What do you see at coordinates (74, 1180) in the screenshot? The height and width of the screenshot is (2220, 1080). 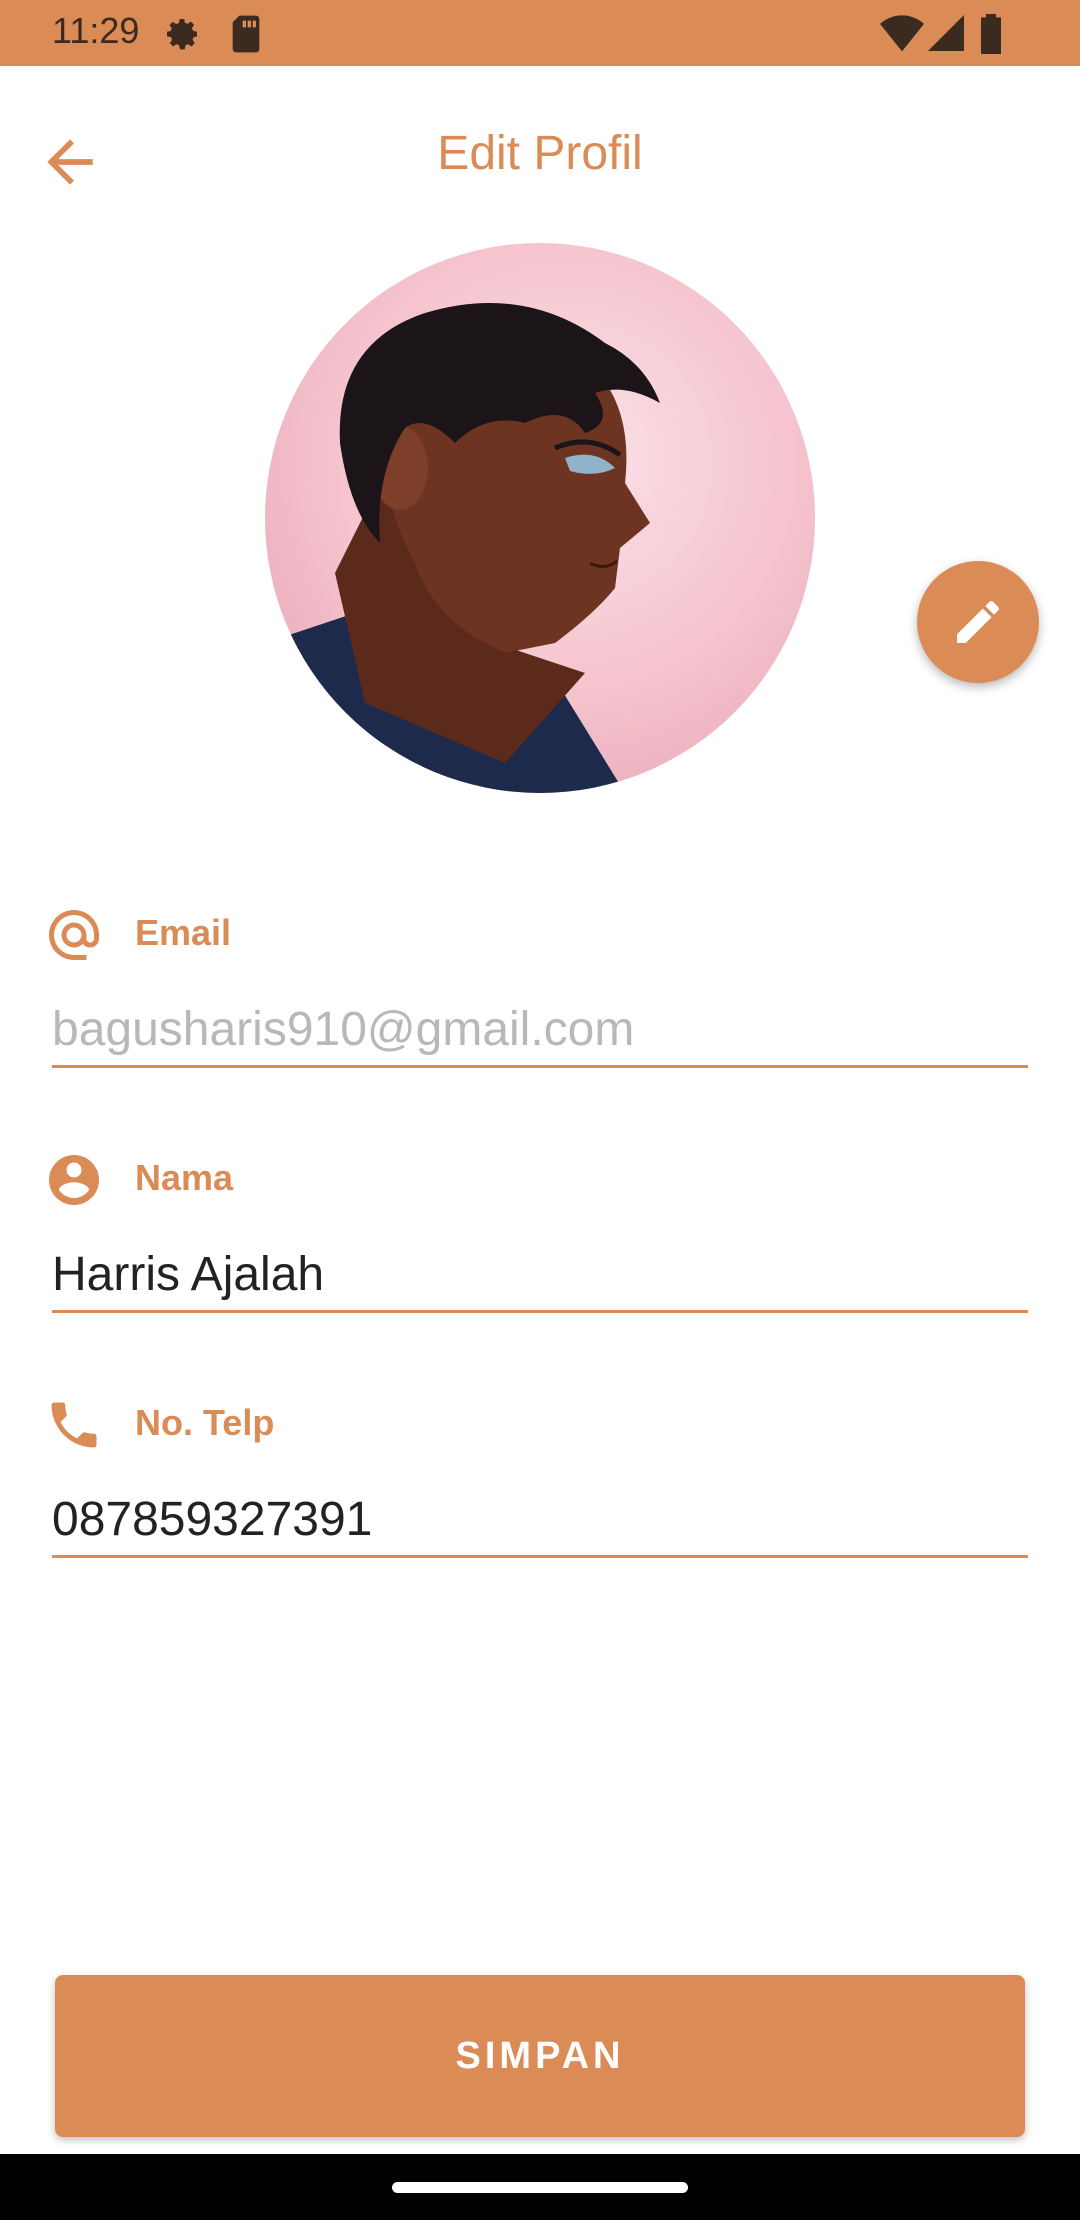 I see `person-icon` at bounding box center [74, 1180].